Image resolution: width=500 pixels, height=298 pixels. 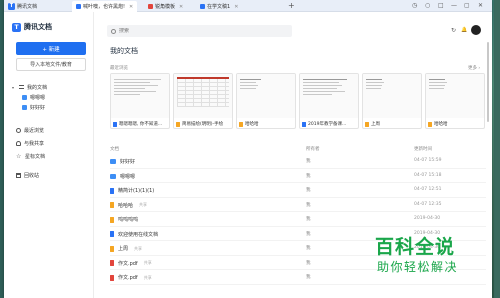 What do you see at coordinates (414, 6) in the screenshot?
I see `history-icon: ◷` at bounding box center [414, 6].